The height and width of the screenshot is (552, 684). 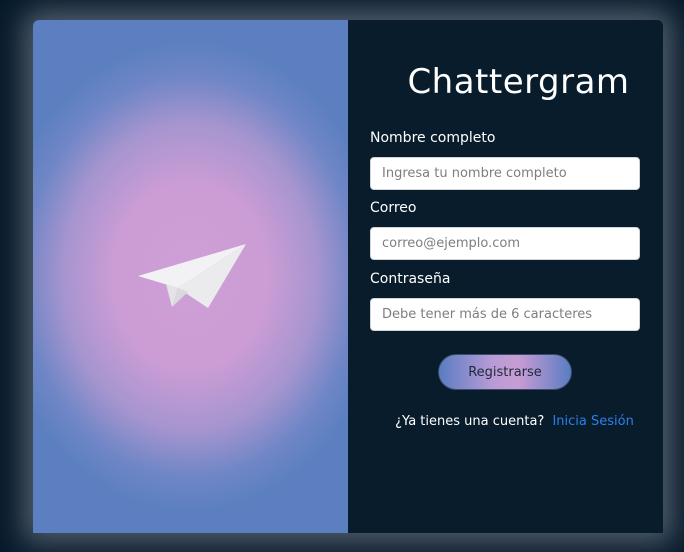 What do you see at coordinates (470, 421) in the screenshot?
I see `login-question: ¿Ya tienes una cuenta?` at bounding box center [470, 421].